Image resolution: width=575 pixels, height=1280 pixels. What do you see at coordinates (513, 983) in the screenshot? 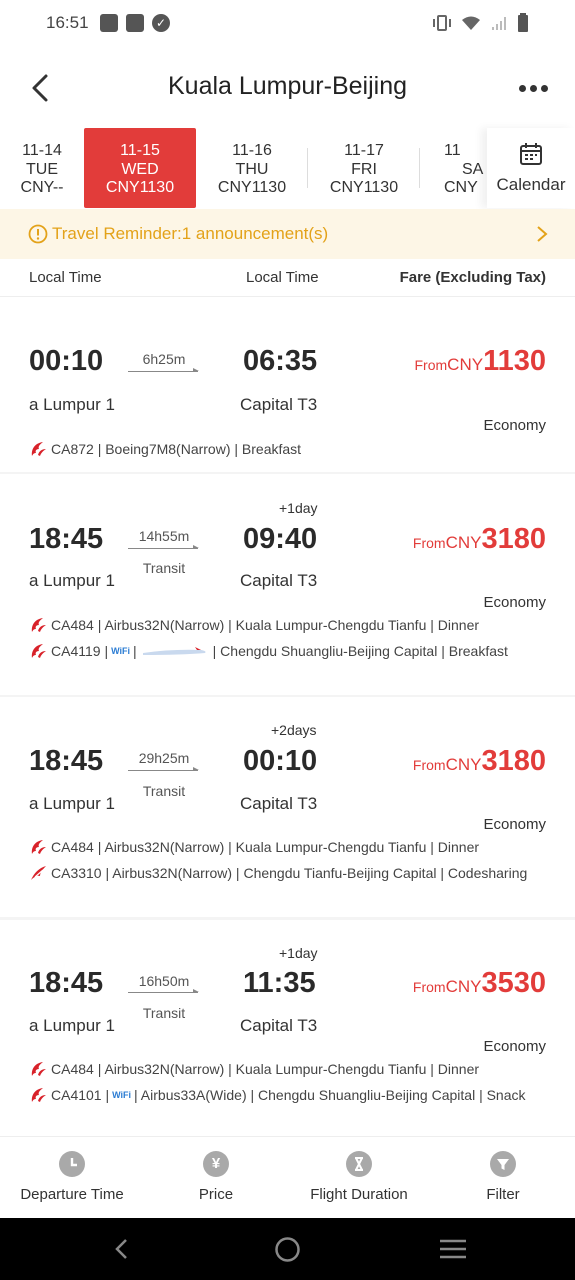
I see `fare-amount: 3530` at bounding box center [513, 983].